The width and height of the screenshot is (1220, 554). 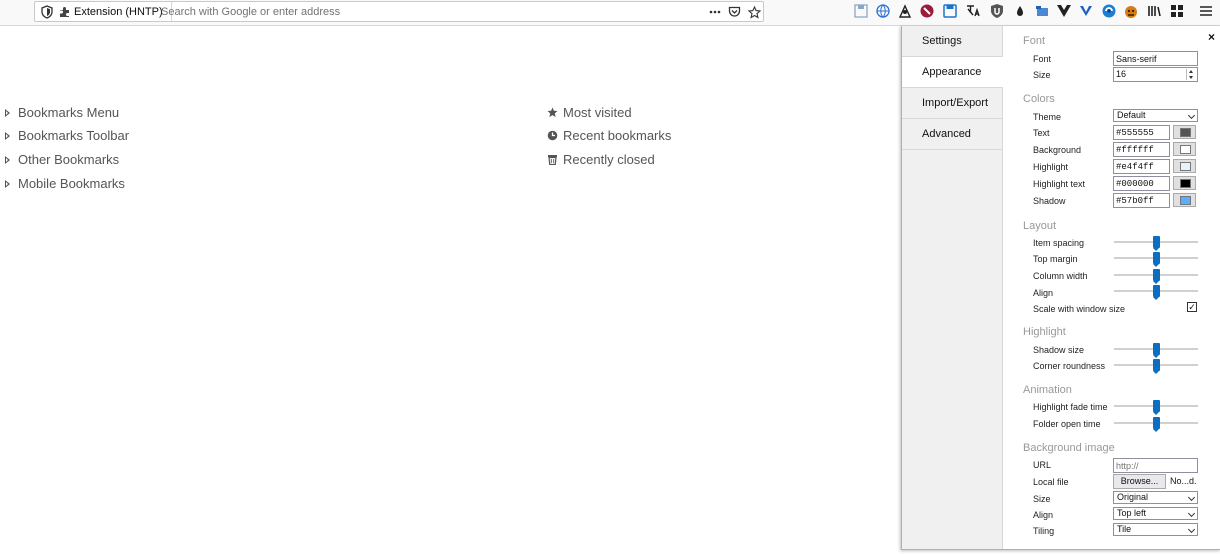 I want to click on bg-align-select: Top left, so click(x=1155, y=513).